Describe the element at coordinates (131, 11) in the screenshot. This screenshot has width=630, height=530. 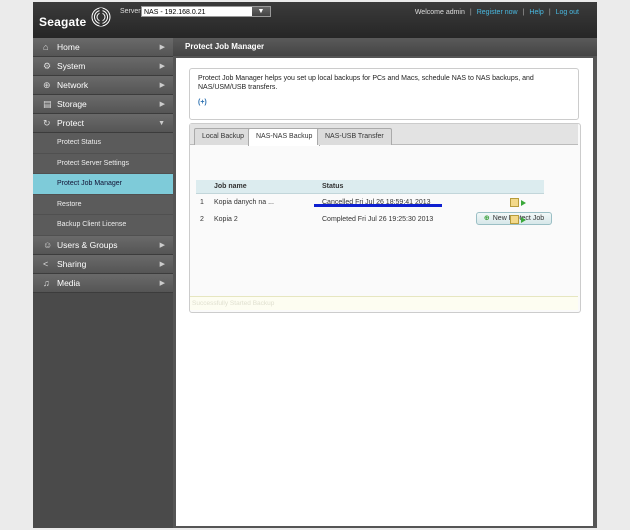
I see `server-label: Server:` at that location.